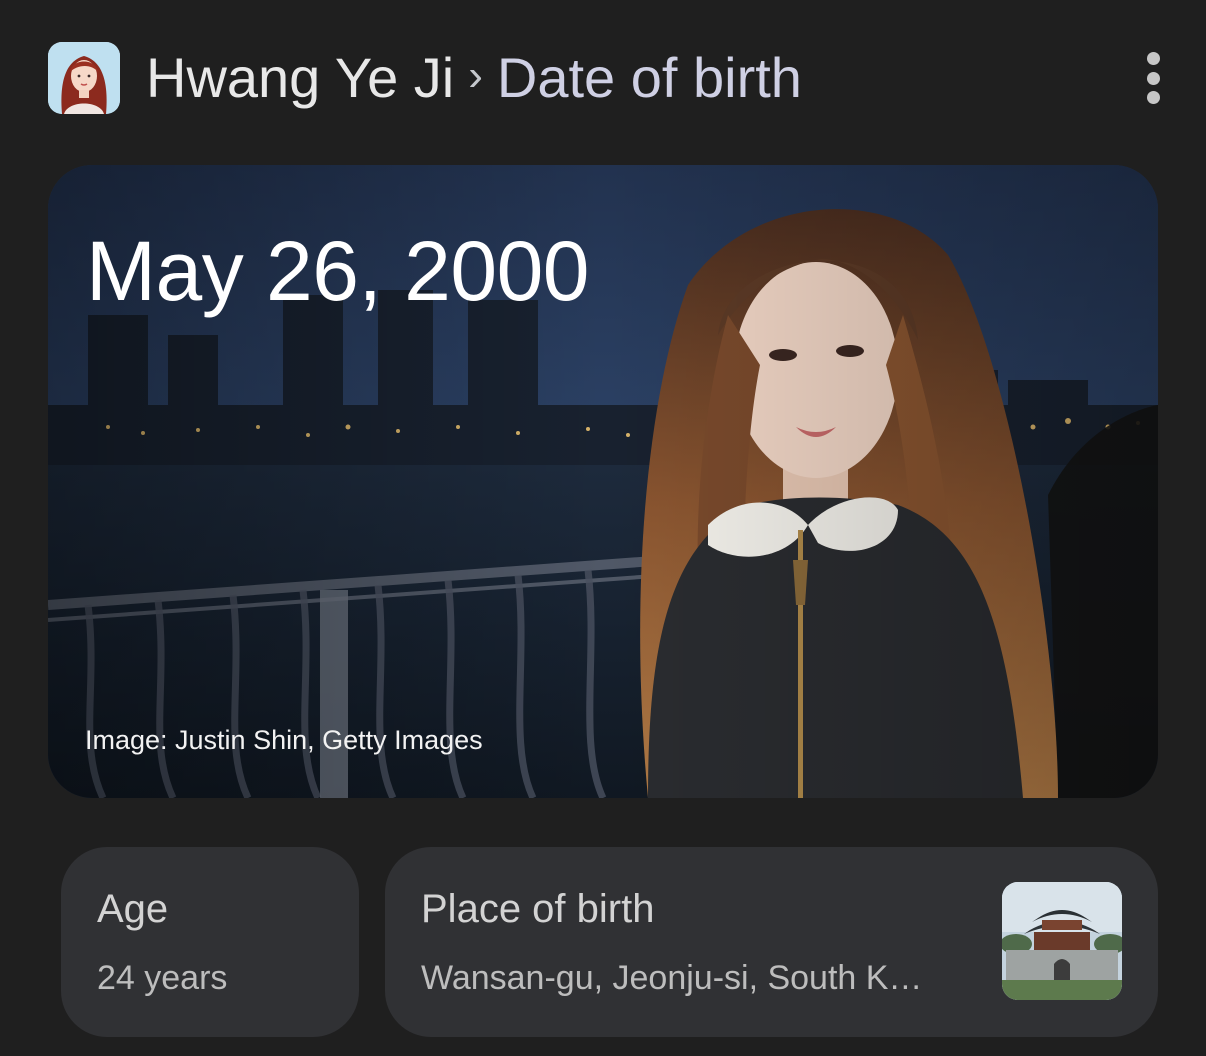  Describe the element at coordinates (162, 978) in the screenshot. I see `age-value: 24 years` at that location.